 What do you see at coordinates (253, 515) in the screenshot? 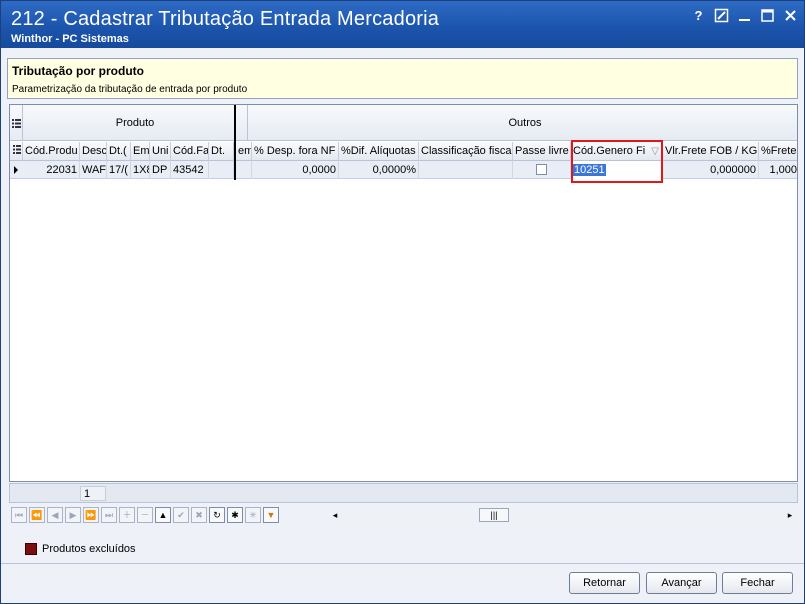
I see `goto-bookmark-icon: ✳` at bounding box center [253, 515].